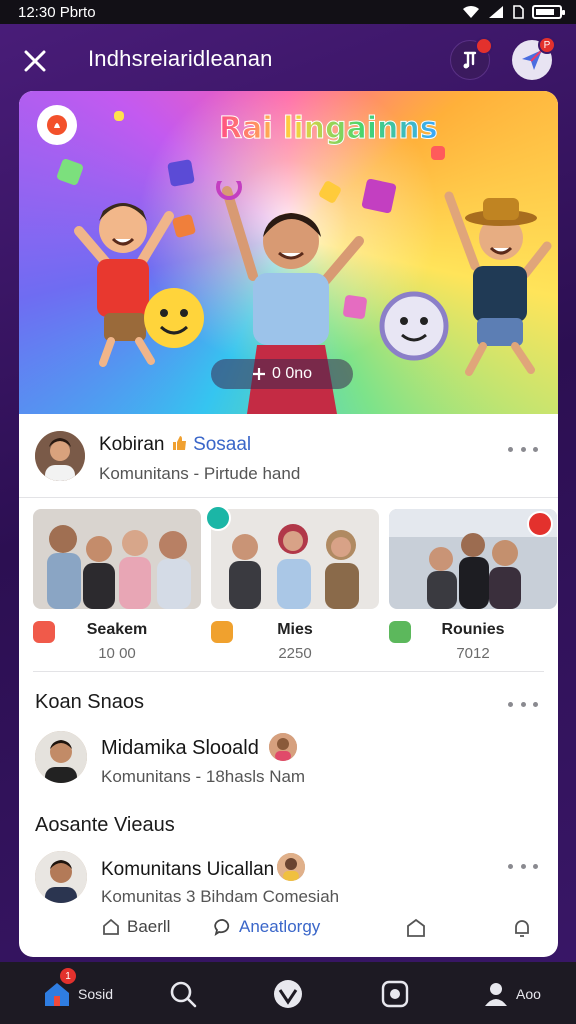  Describe the element at coordinates (89, 702) in the screenshot. I see `section-title: Koan Snaos` at that location.